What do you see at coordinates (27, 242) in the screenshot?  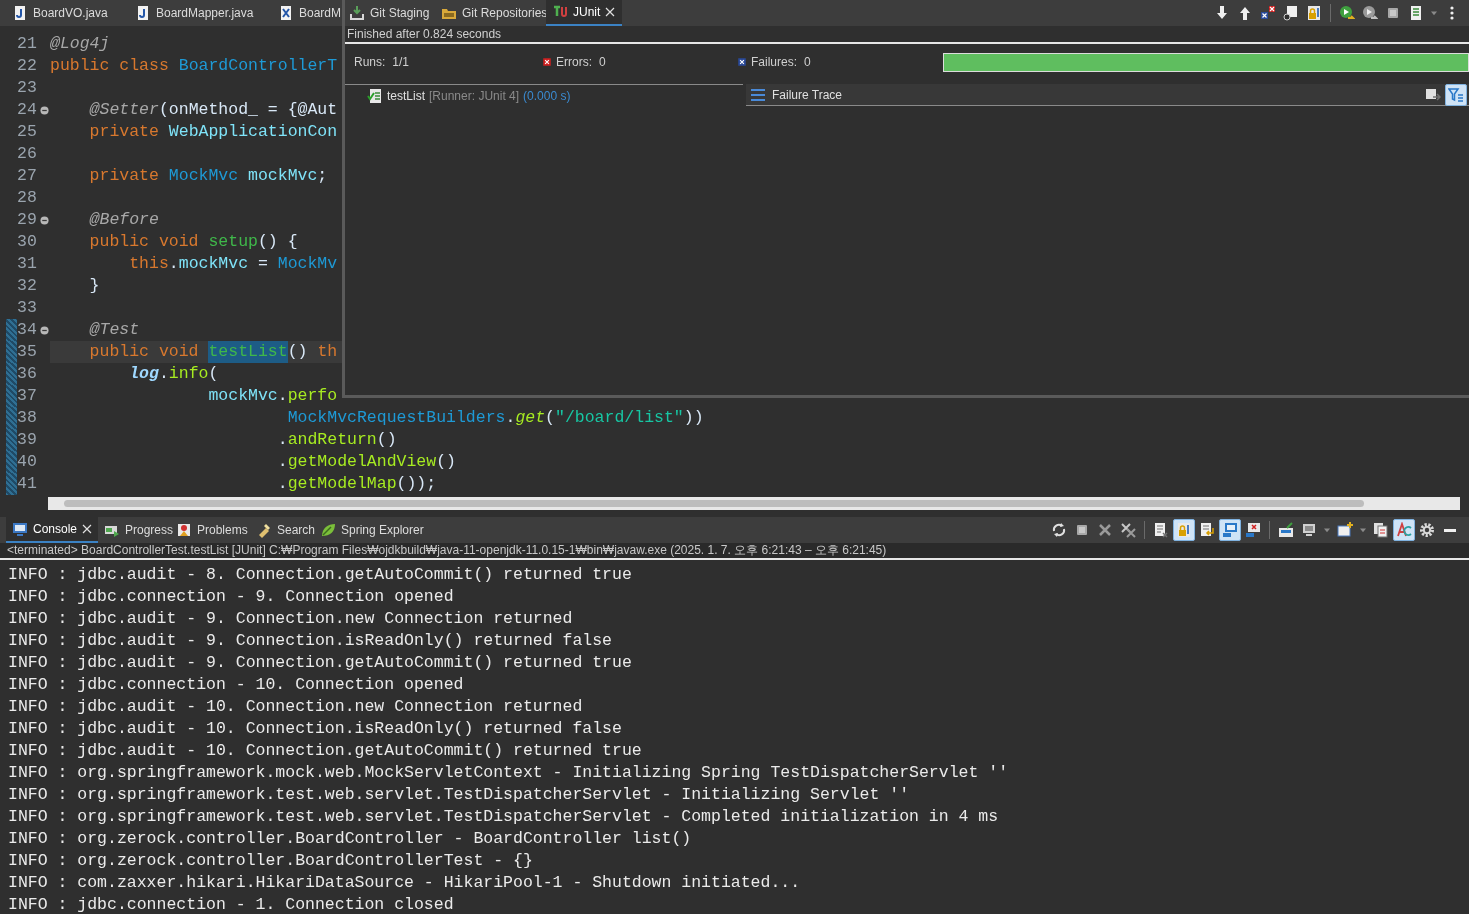 I see `line-number: 30` at bounding box center [27, 242].